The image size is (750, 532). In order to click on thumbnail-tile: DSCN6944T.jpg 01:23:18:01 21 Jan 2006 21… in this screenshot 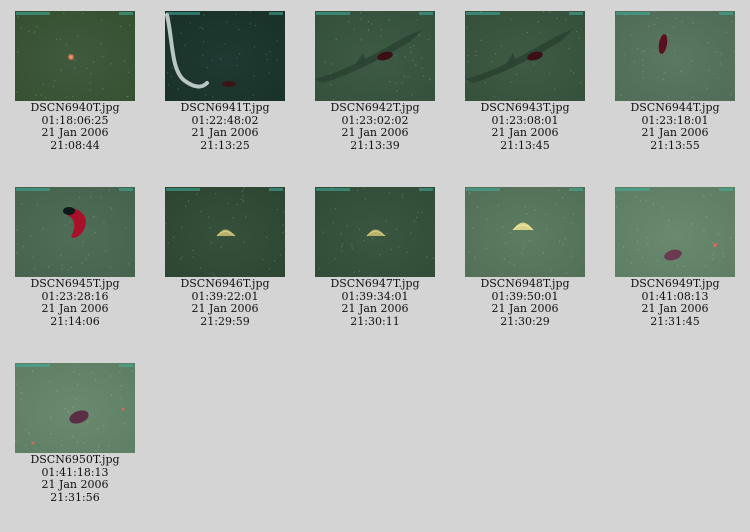, I will do `click(675, 82)`.